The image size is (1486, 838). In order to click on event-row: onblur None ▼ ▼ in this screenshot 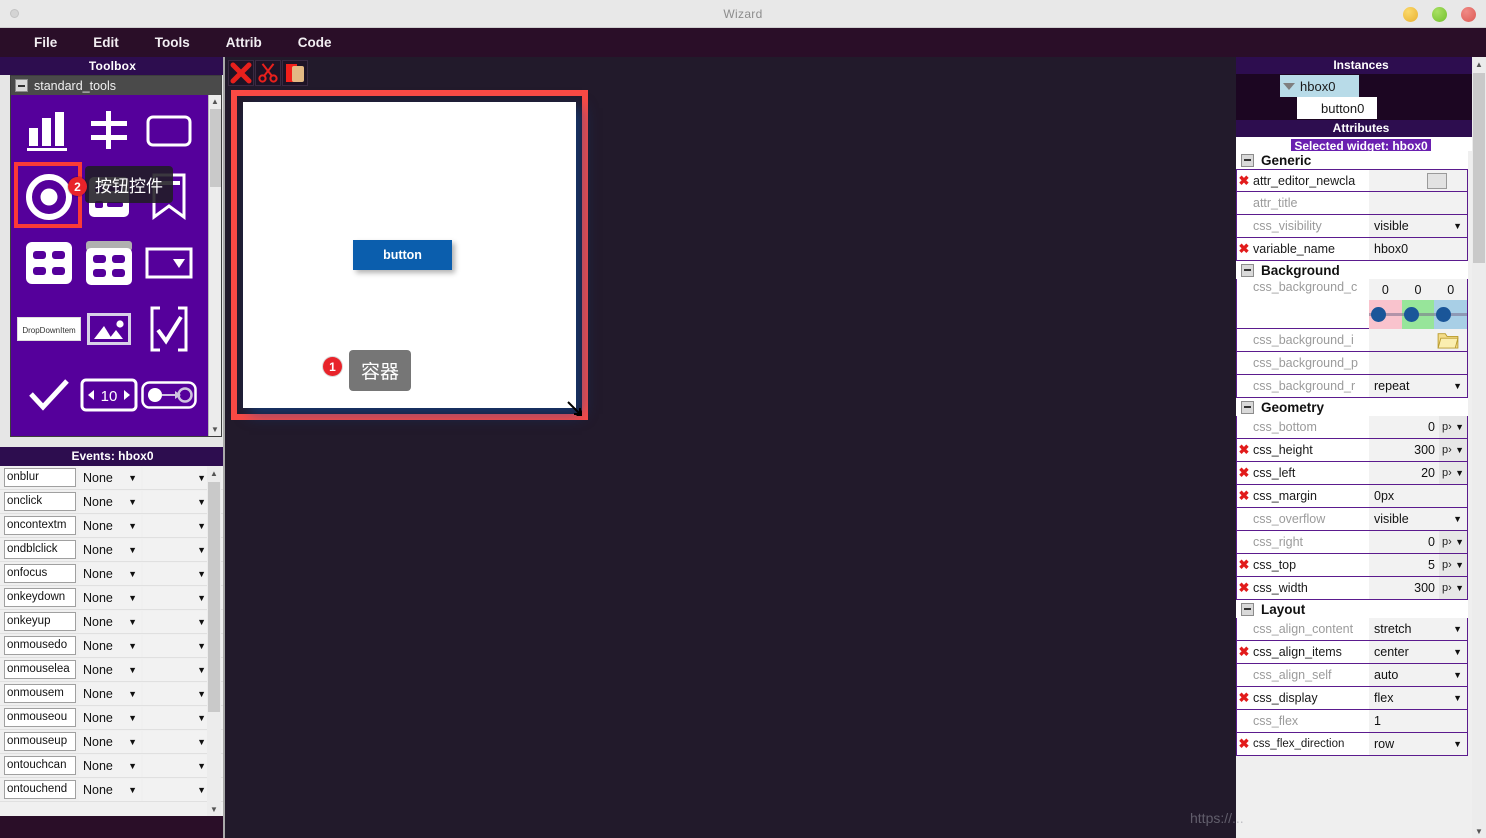, I will do `click(112, 478)`.